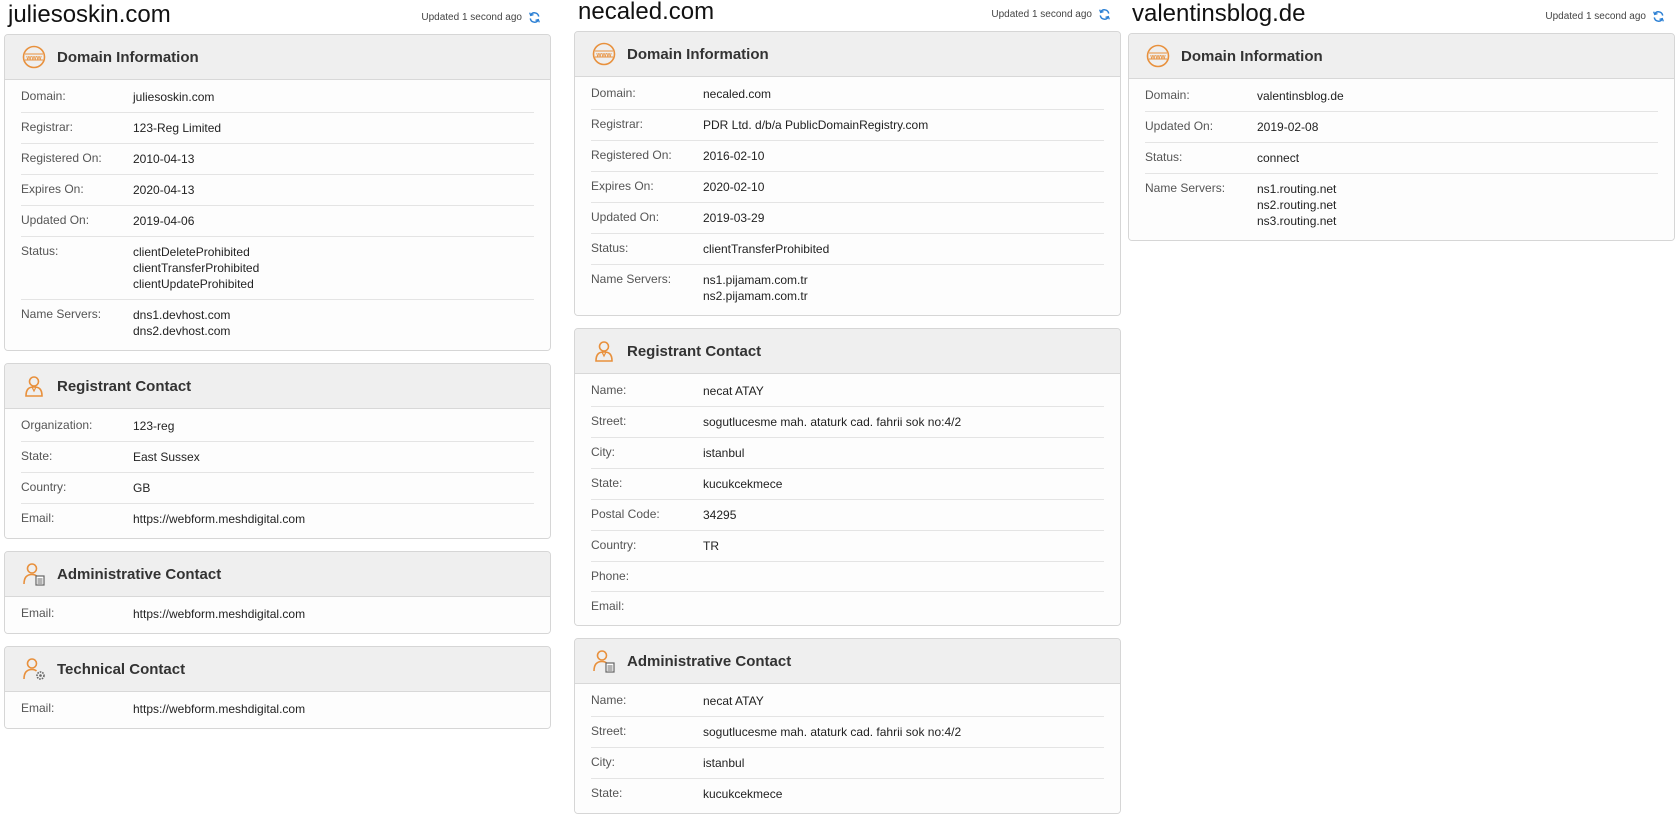 This screenshot has height=826, width=1676. Describe the element at coordinates (734, 187) in the screenshot. I see `value-line: 2020-02-10` at that location.